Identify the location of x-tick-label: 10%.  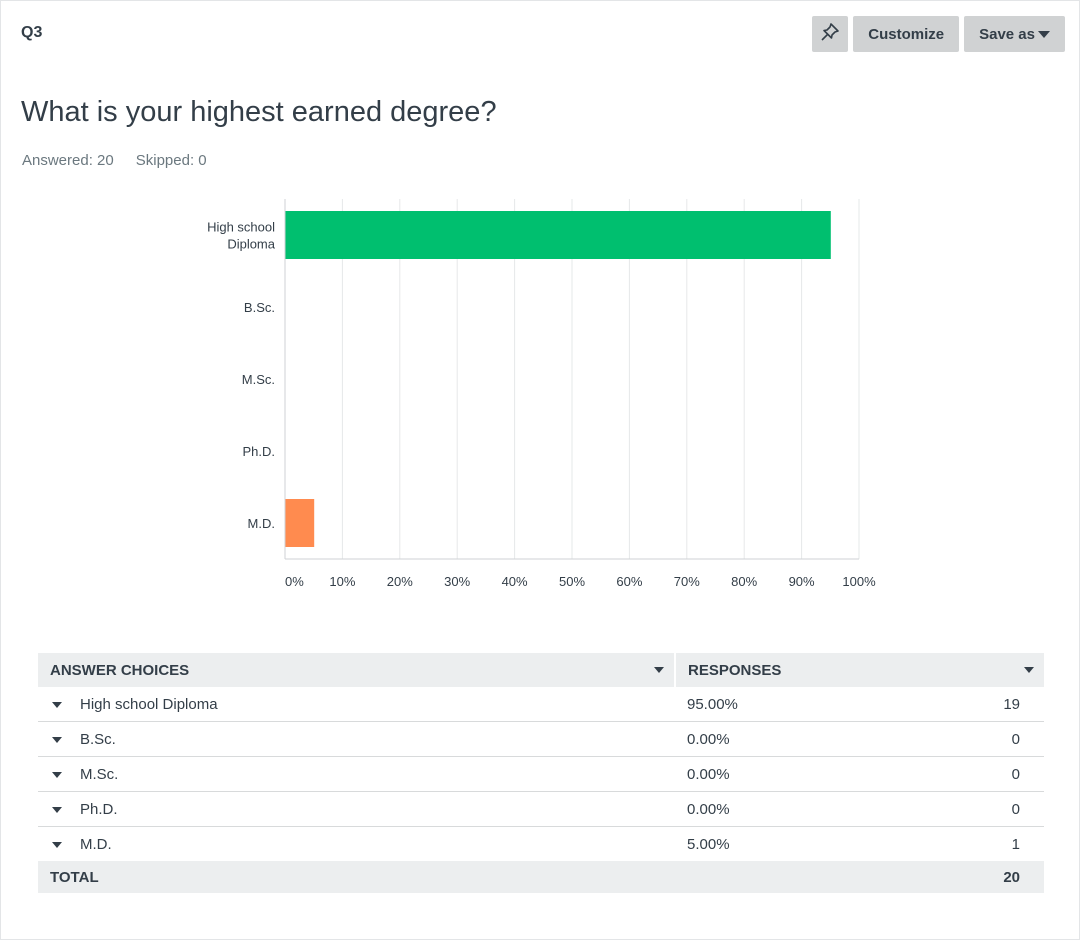
(342, 581).